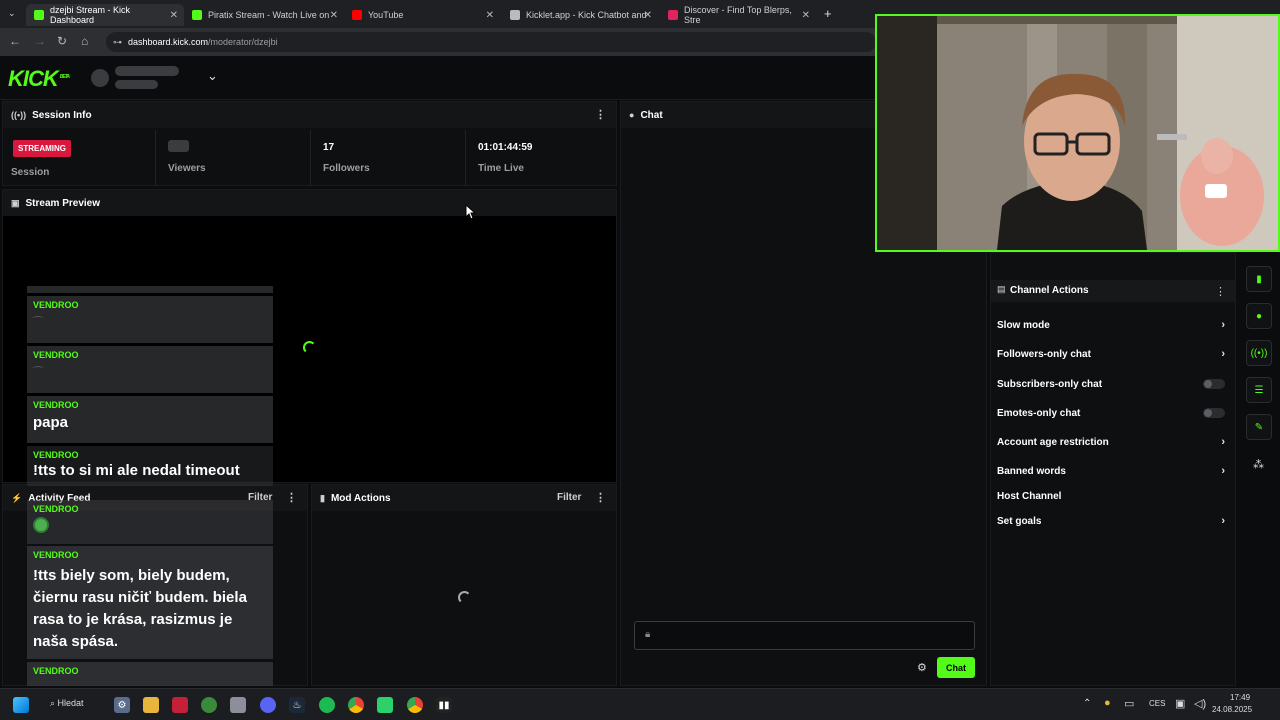  What do you see at coordinates (1259, 316) in the screenshot?
I see `rail-chat-icon: ●` at bounding box center [1259, 316].